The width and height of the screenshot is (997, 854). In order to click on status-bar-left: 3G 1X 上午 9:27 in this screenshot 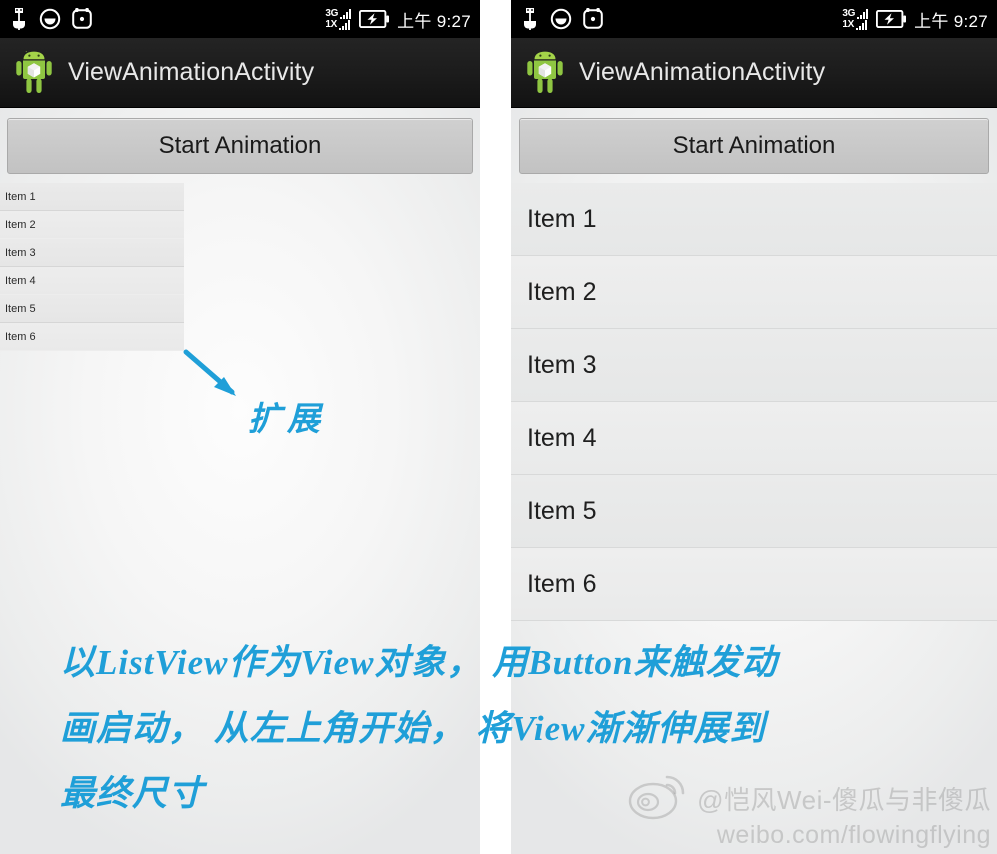, I will do `click(240, 19)`.